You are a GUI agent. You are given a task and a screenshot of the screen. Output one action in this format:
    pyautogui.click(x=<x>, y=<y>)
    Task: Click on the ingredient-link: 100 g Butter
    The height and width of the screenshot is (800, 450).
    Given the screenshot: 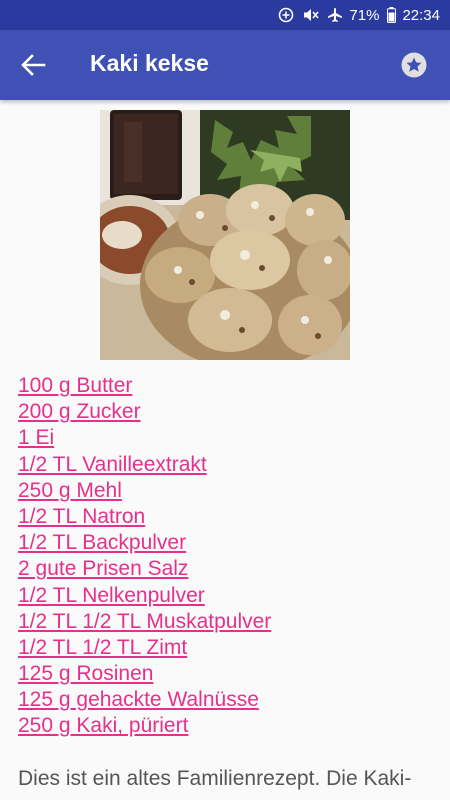 What is the action you would take?
    pyautogui.click(x=228, y=386)
    